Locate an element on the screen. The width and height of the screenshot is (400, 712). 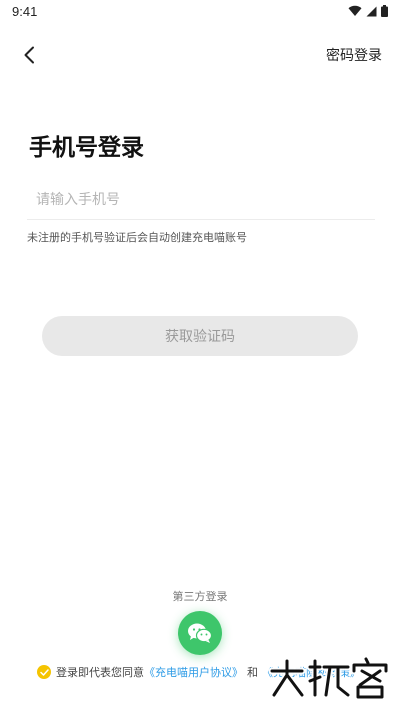
register-hint: 未注册的手机号验证后会自动创建充电喵账号 is located at coordinates (137, 237).